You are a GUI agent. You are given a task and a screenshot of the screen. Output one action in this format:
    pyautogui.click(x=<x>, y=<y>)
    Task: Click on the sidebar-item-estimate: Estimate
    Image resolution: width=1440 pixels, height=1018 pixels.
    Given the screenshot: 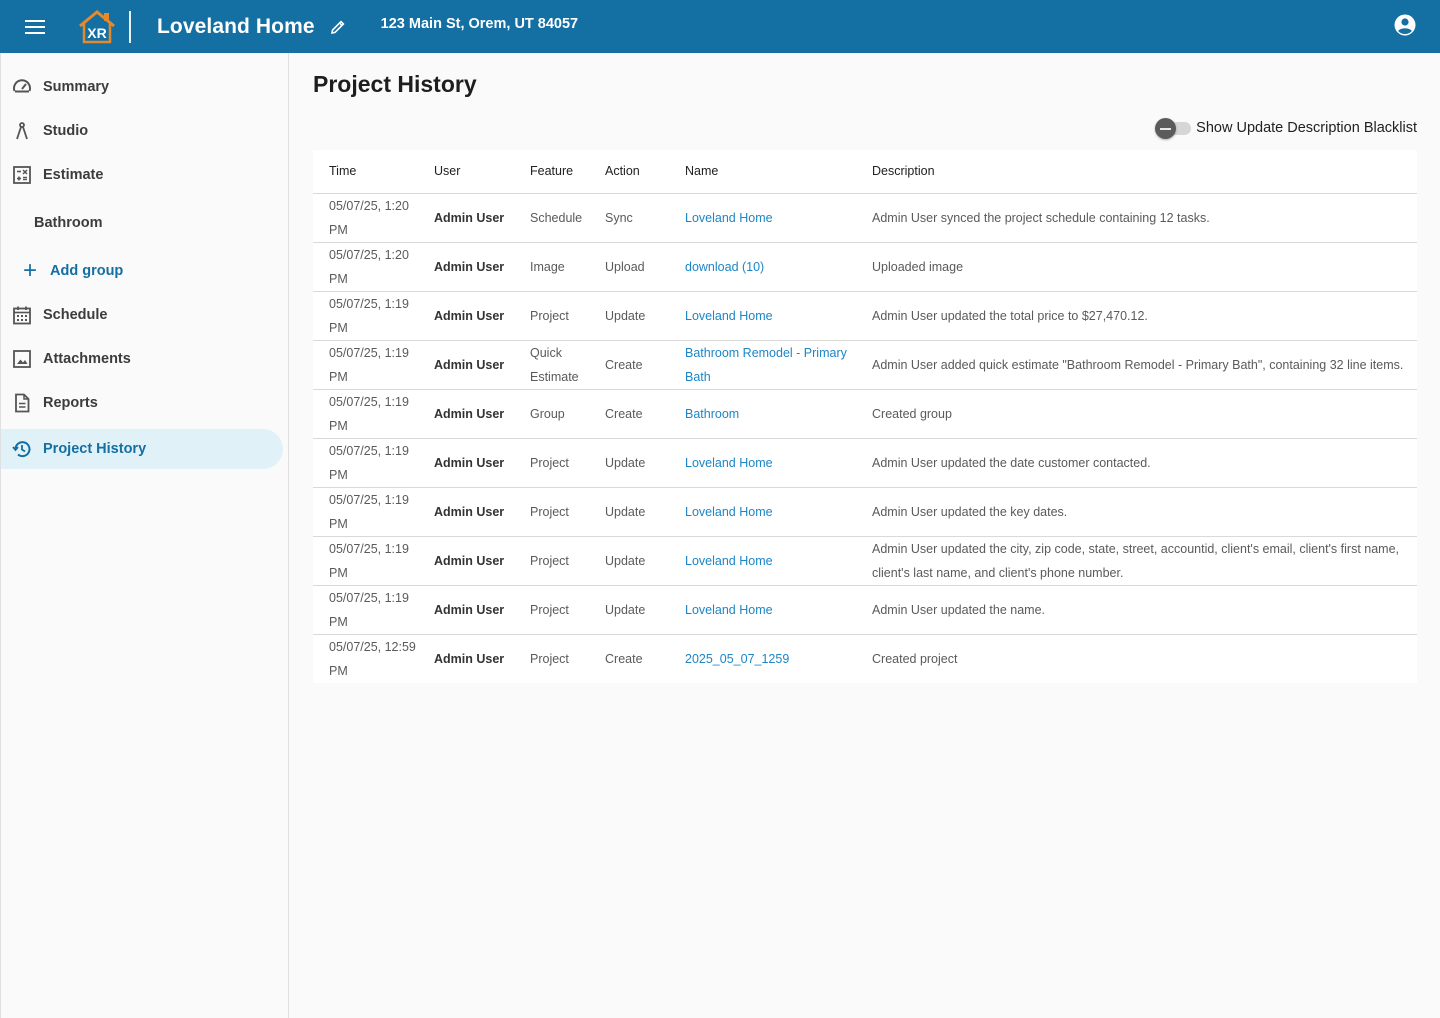 What is the action you would take?
    pyautogui.click(x=142, y=175)
    